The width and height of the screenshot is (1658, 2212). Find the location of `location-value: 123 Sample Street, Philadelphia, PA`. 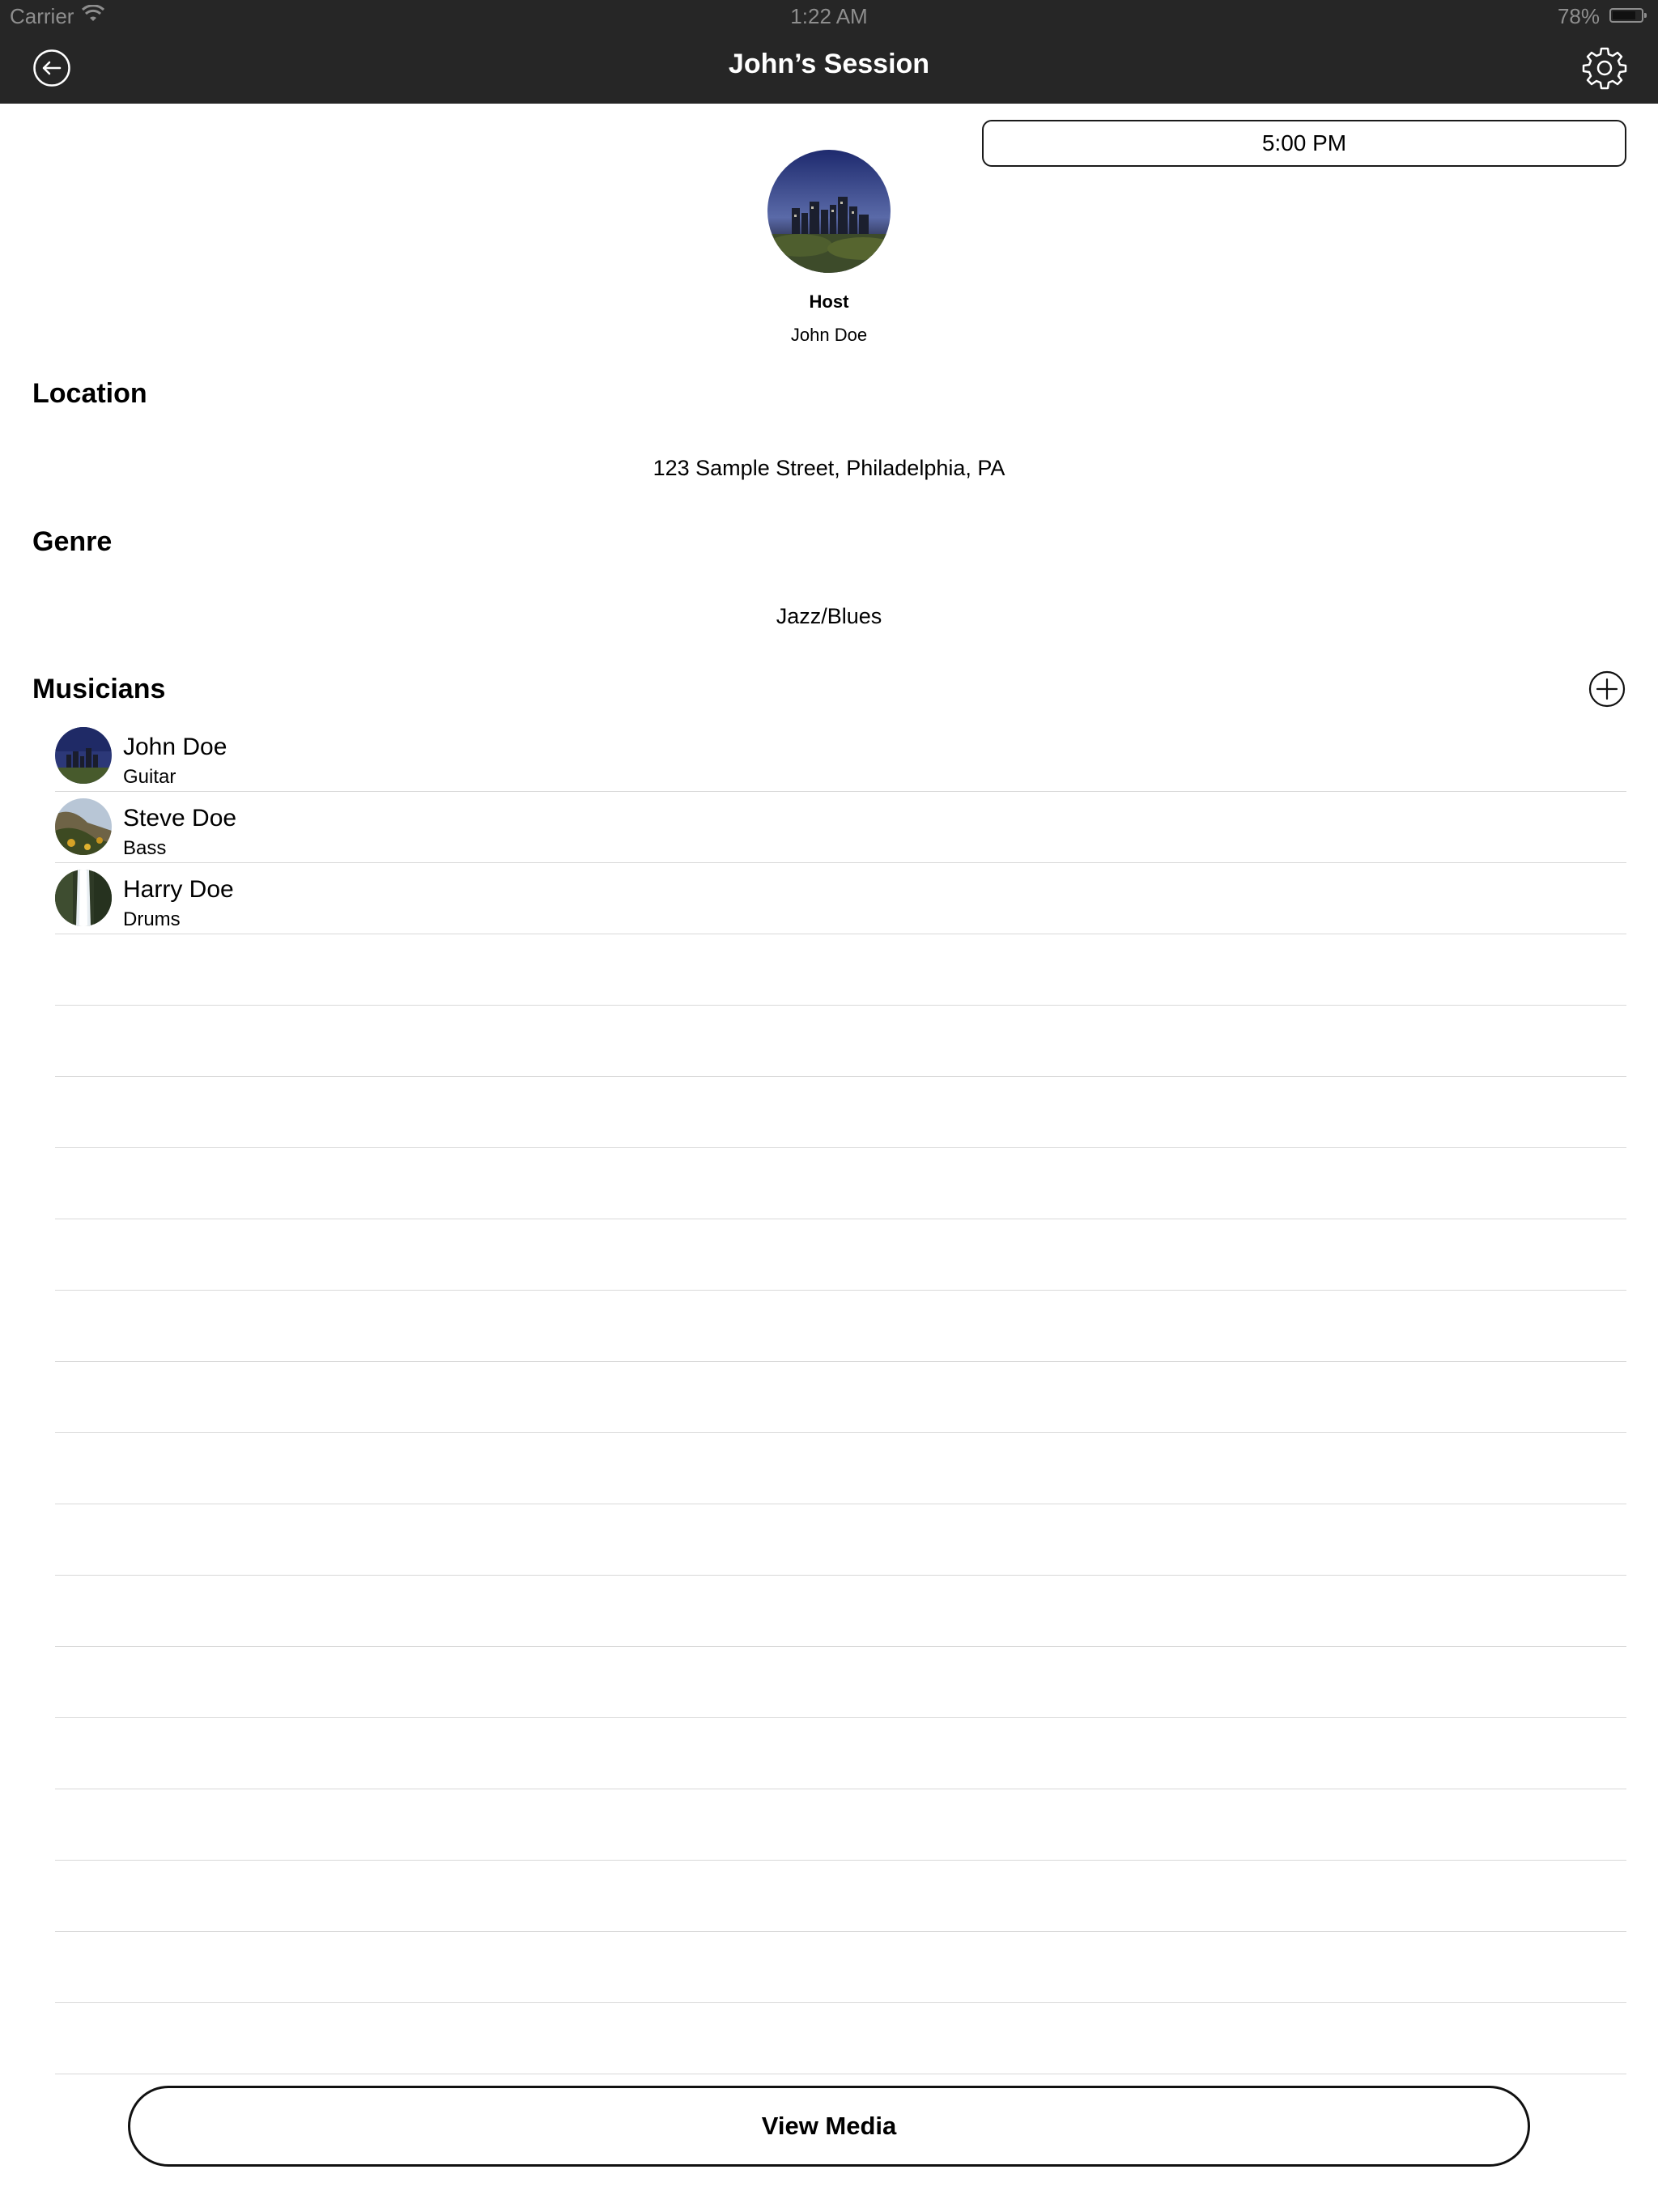

location-value: 123 Sample Street, Philadelphia, PA is located at coordinates (829, 468).